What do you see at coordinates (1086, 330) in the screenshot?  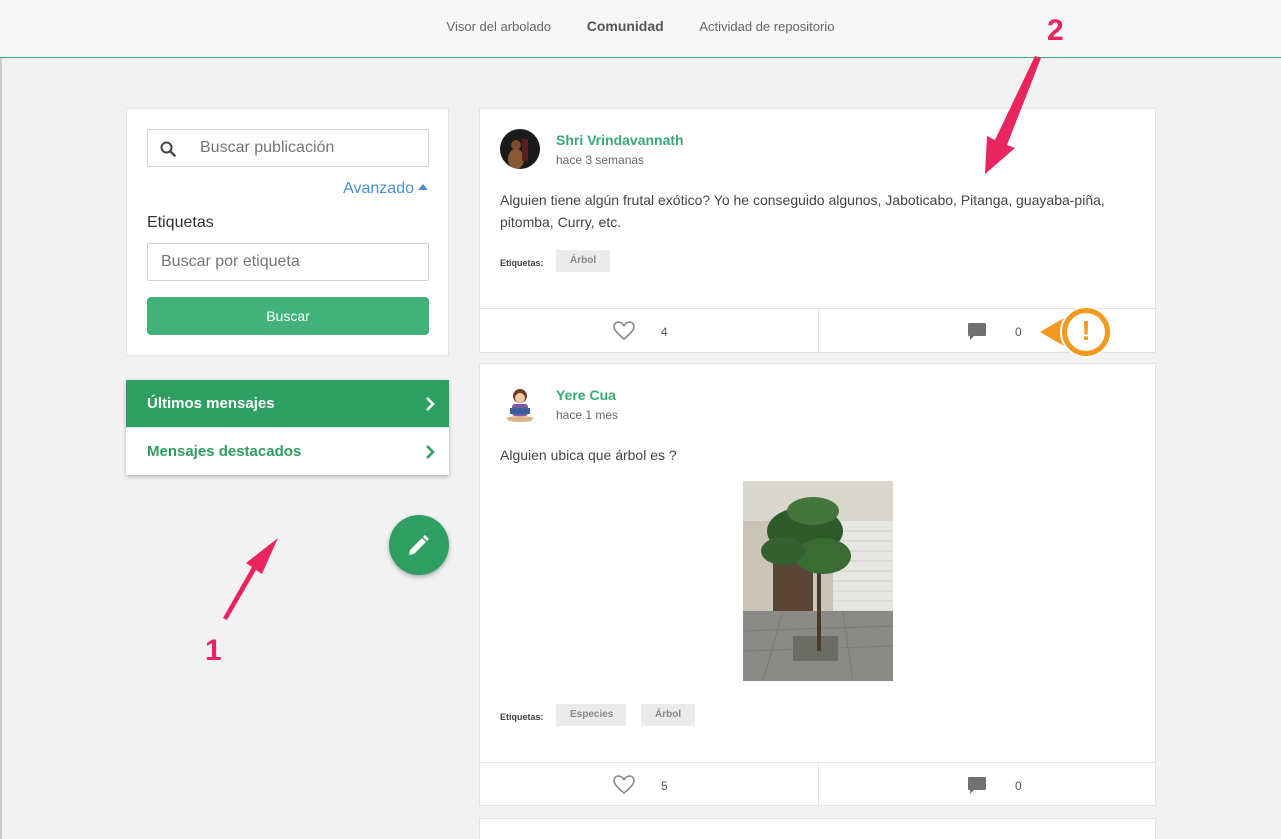 I see `exclamation-icon: !` at bounding box center [1086, 330].